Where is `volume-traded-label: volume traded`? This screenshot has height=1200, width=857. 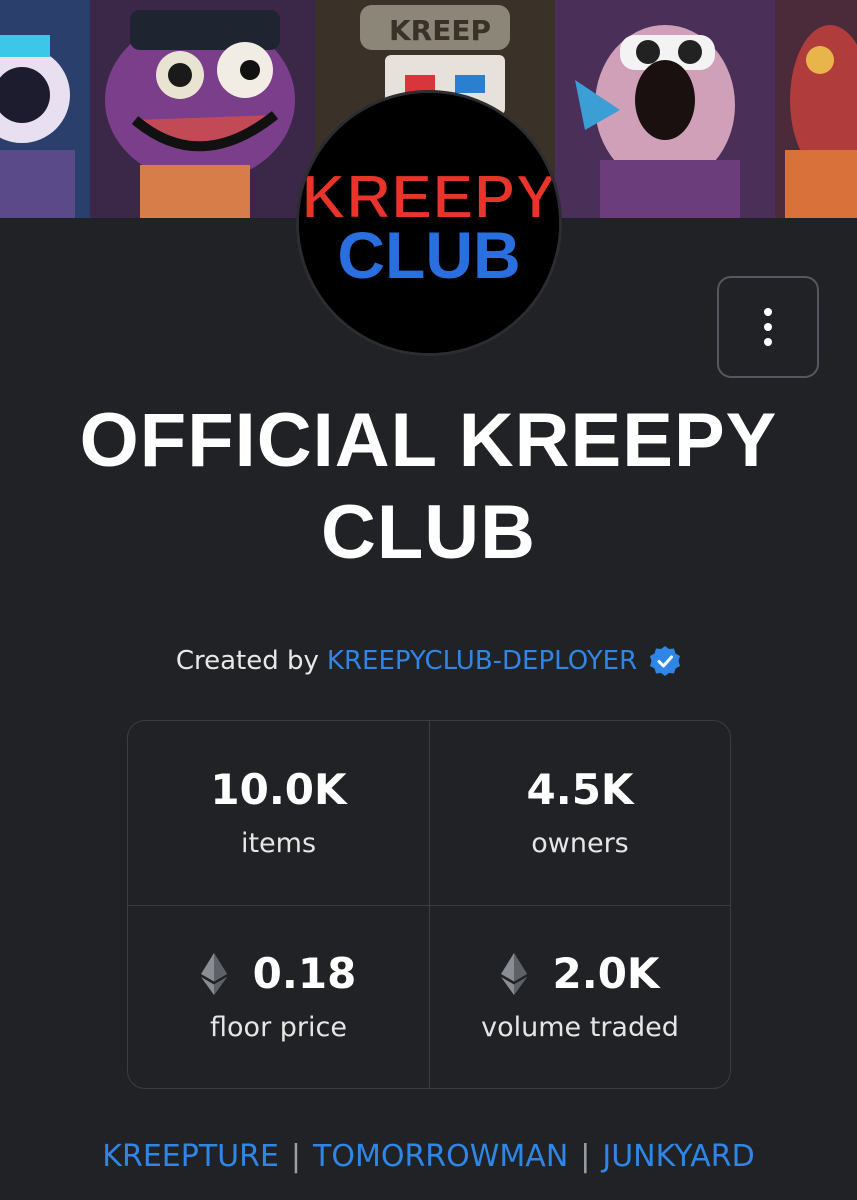 volume-traded-label: volume traded is located at coordinates (580, 1027).